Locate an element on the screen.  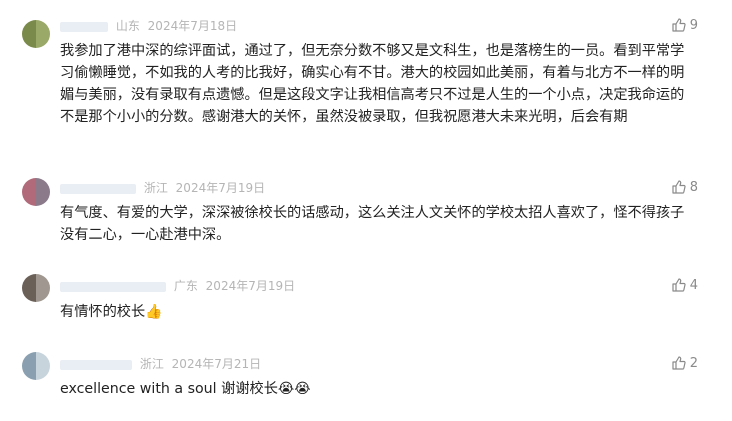
like-button: 4 is located at coordinates (685, 286).